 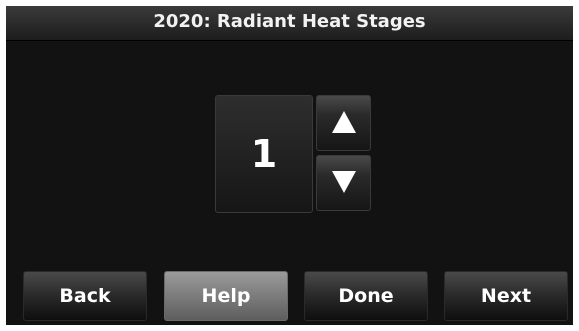 What do you see at coordinates (226, 296) in the screenshot?
I see `help-button: Help` at bounding box center [226, 296].